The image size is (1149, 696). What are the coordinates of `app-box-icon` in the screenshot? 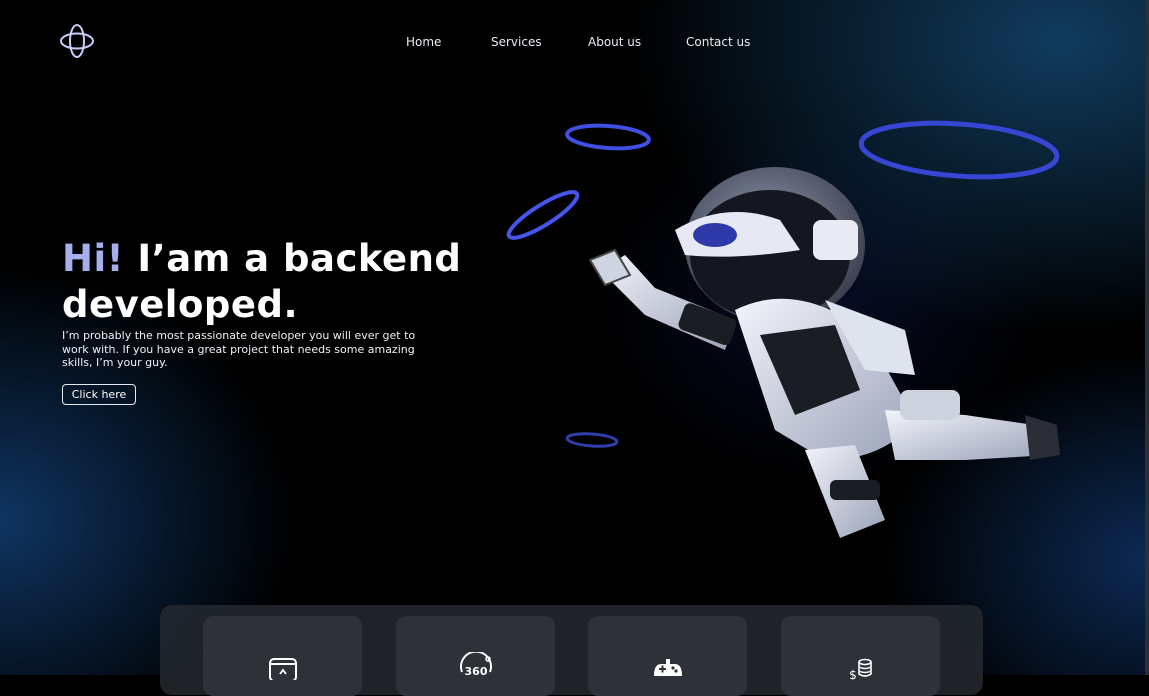 It's located at (282, 669).